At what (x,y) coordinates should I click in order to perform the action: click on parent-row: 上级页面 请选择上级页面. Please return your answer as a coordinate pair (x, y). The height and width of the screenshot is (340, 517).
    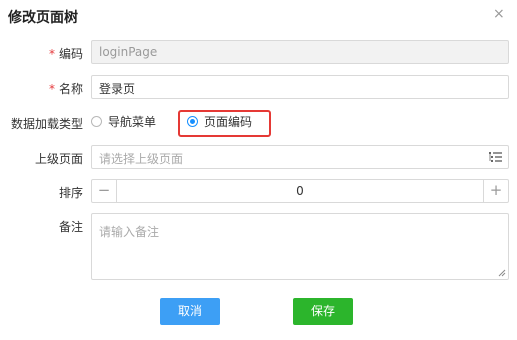
    Looking at the image, I should click on (258, 158).